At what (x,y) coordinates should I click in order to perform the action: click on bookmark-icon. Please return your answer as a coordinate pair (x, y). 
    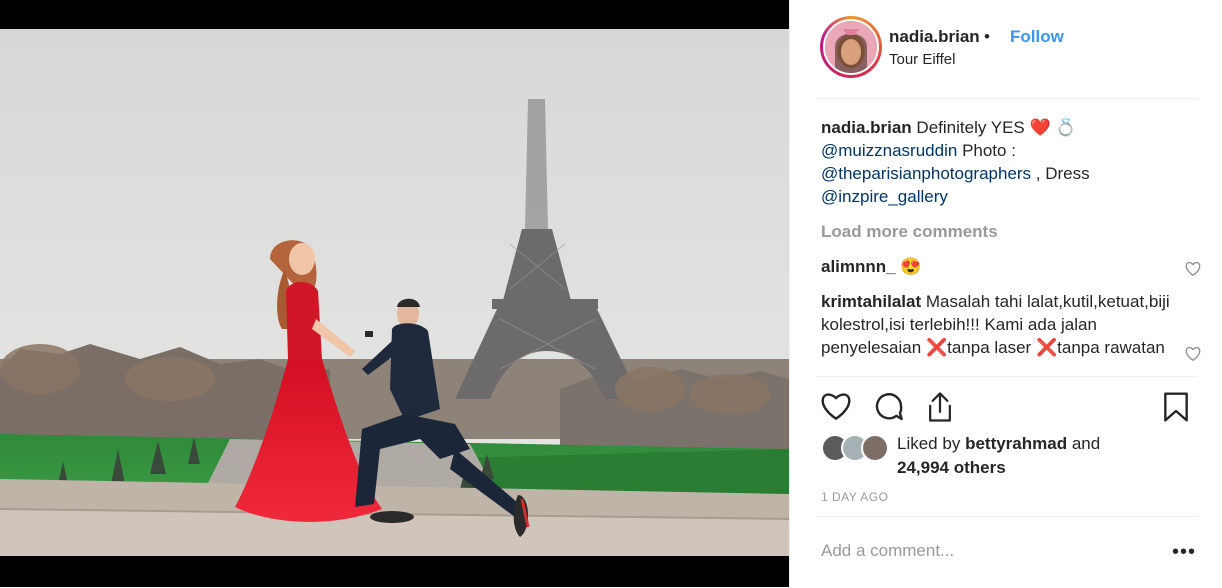
    Looking at the image, I should click on (1176, 409).